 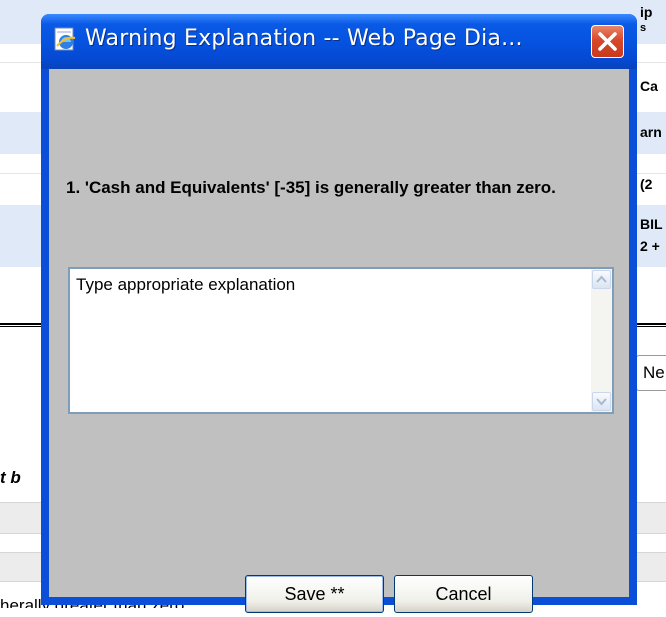 I want to click on scroll-down-arrow-icon, so click(x=601, y=402).